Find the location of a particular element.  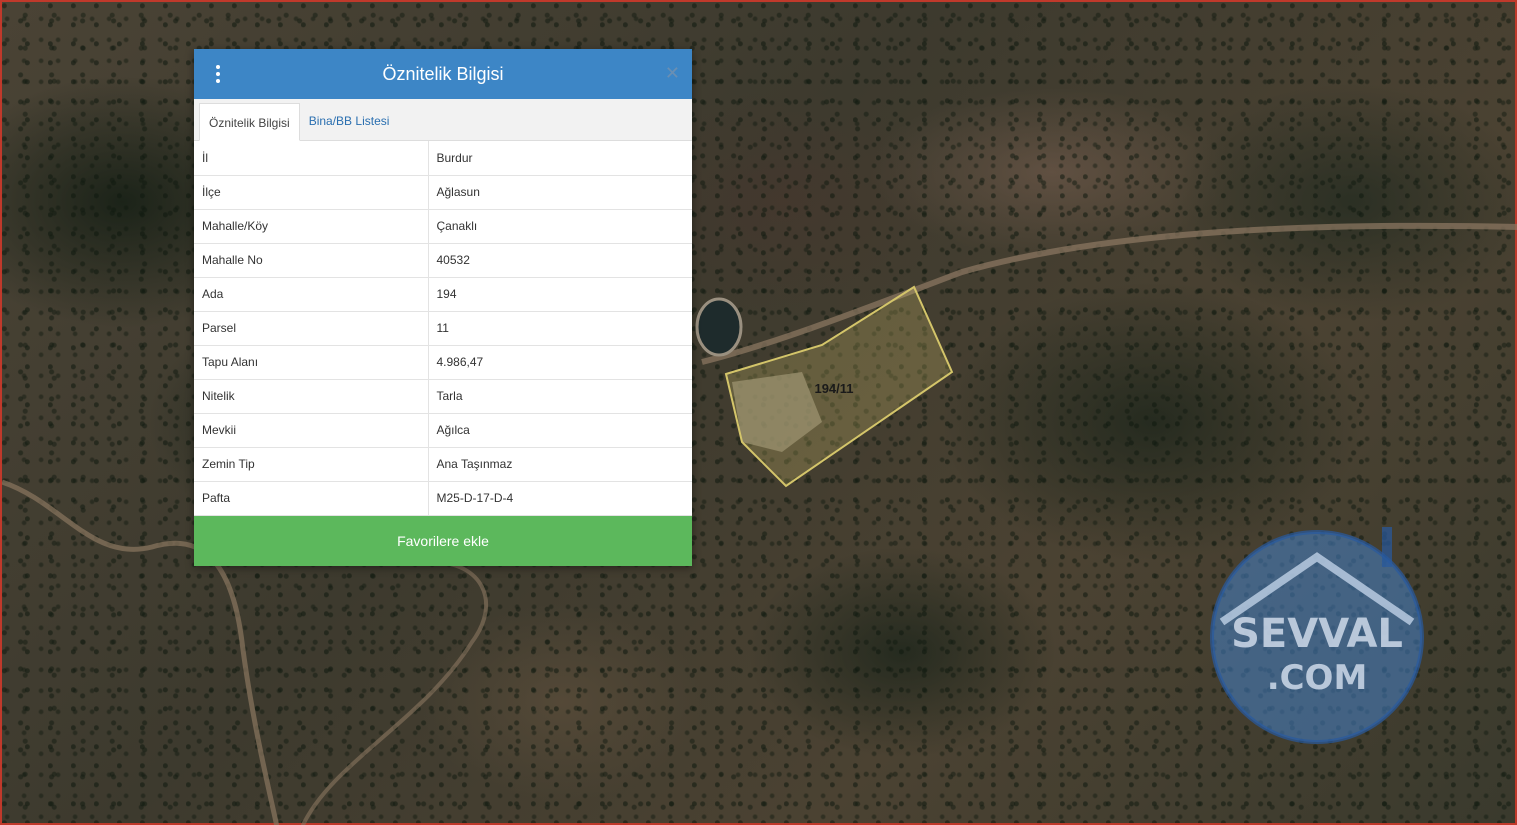

sevval-watermark-logo: SEVVAL .COM is located at coordinates (1317, 635).